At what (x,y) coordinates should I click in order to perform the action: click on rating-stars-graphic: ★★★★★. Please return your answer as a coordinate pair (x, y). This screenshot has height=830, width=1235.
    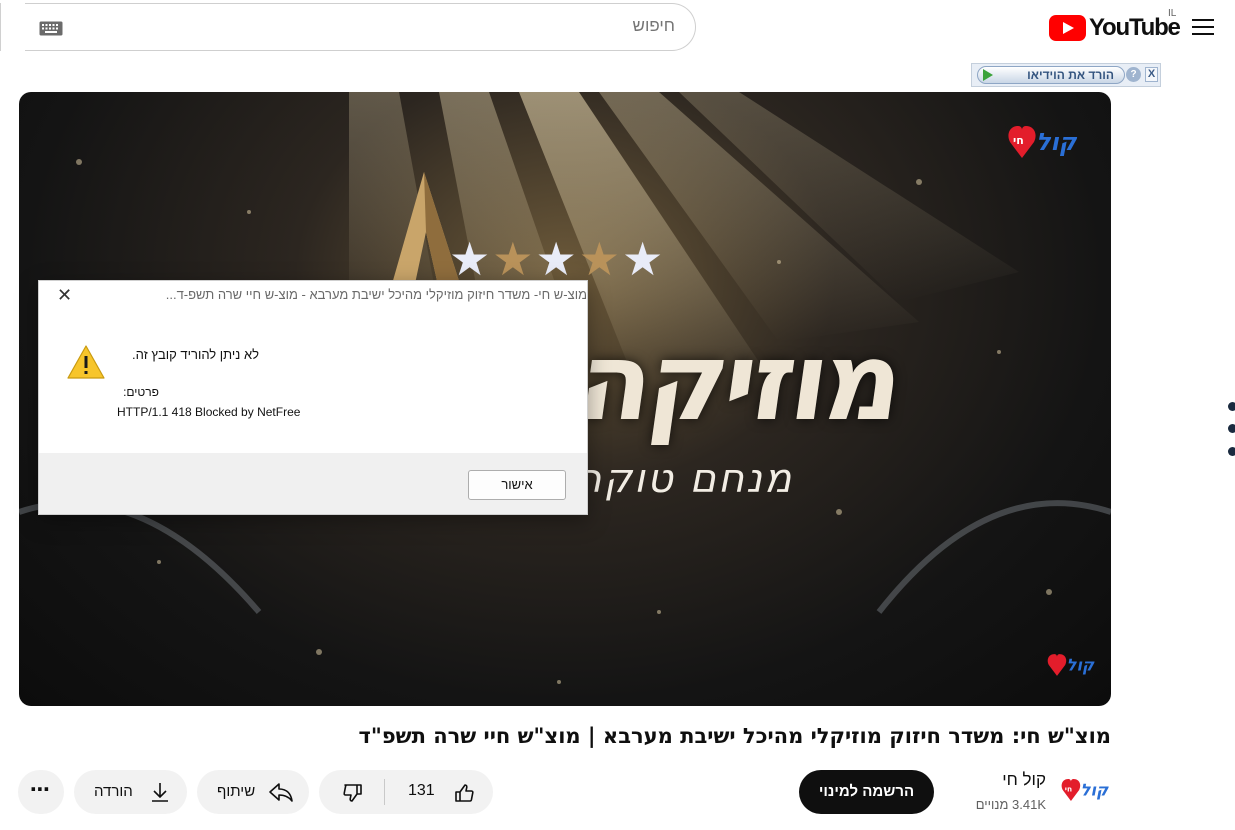
    Looking at the image, I should click on (557, 259).